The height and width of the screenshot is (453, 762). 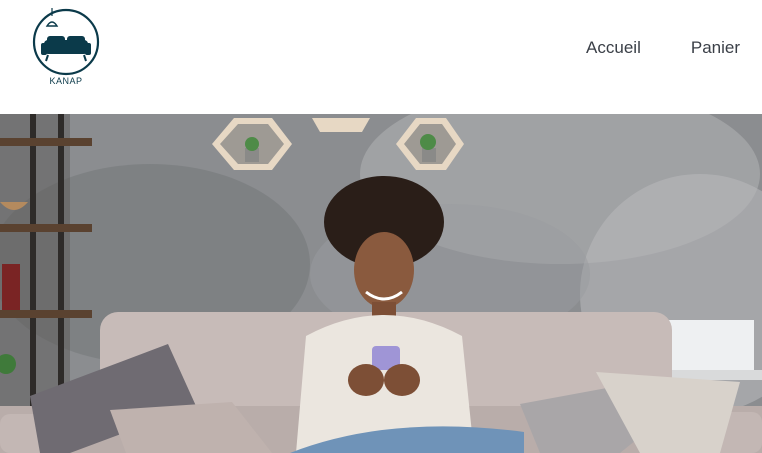 What do you see at coordinates (66, 81) in the screenshot?
I see `brand-name: KANAP` at bounding box center [66, 81].